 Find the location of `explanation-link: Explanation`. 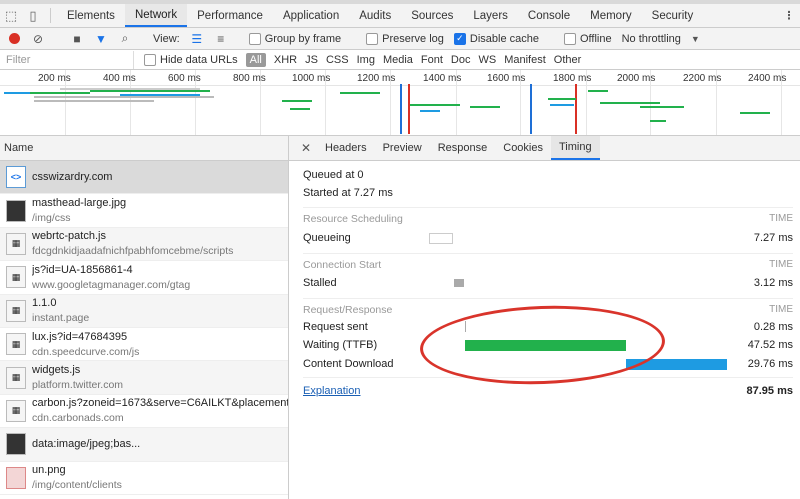

explanation-link: Explanation is located at coordinates (332, 391).